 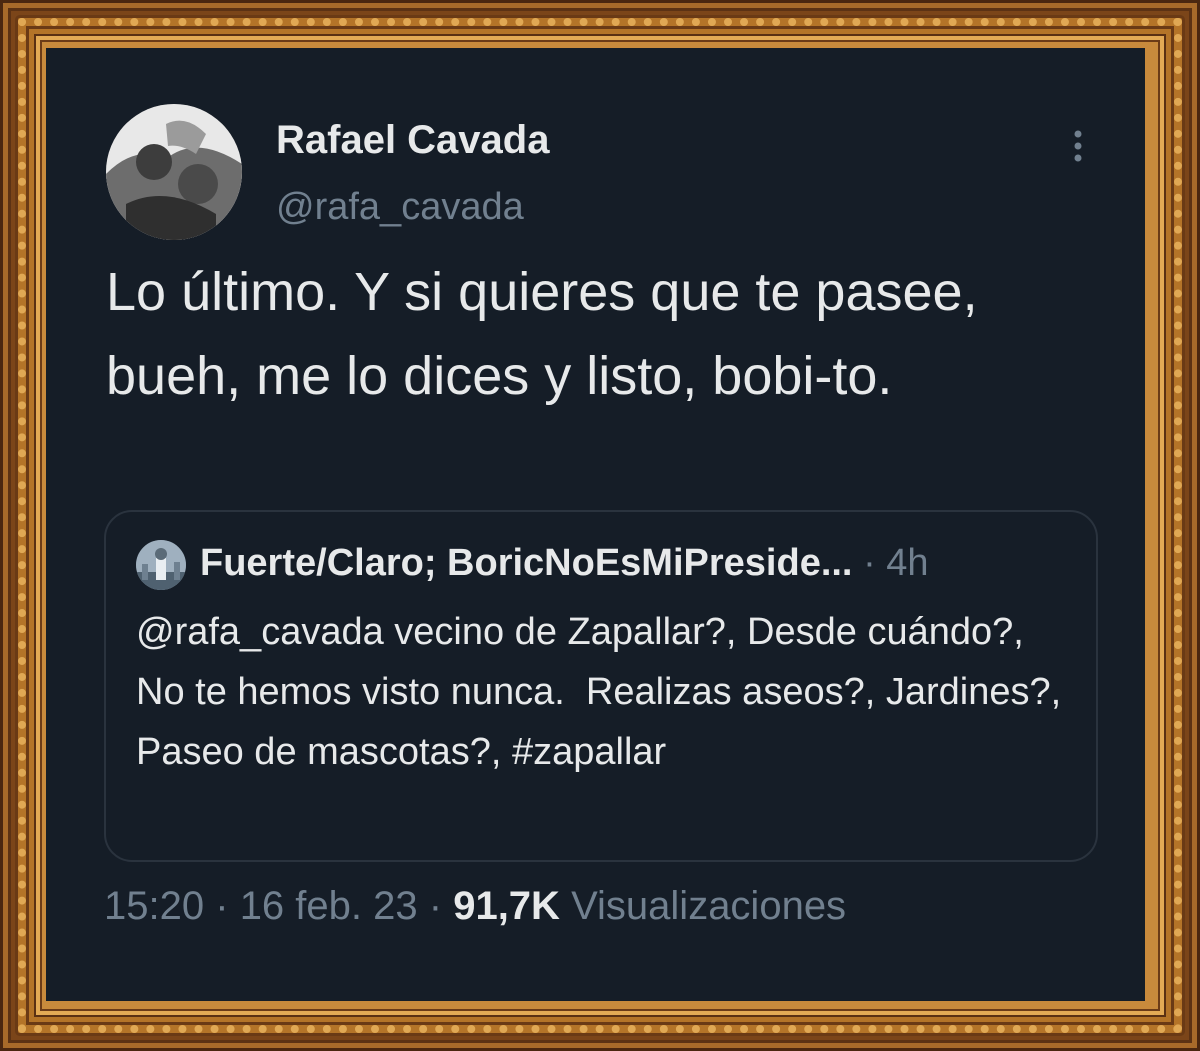 What do you see at coordinates (1078, 146) in the screenshot?
I see `more-vertical-icon` at bounding box center [1078, 146].